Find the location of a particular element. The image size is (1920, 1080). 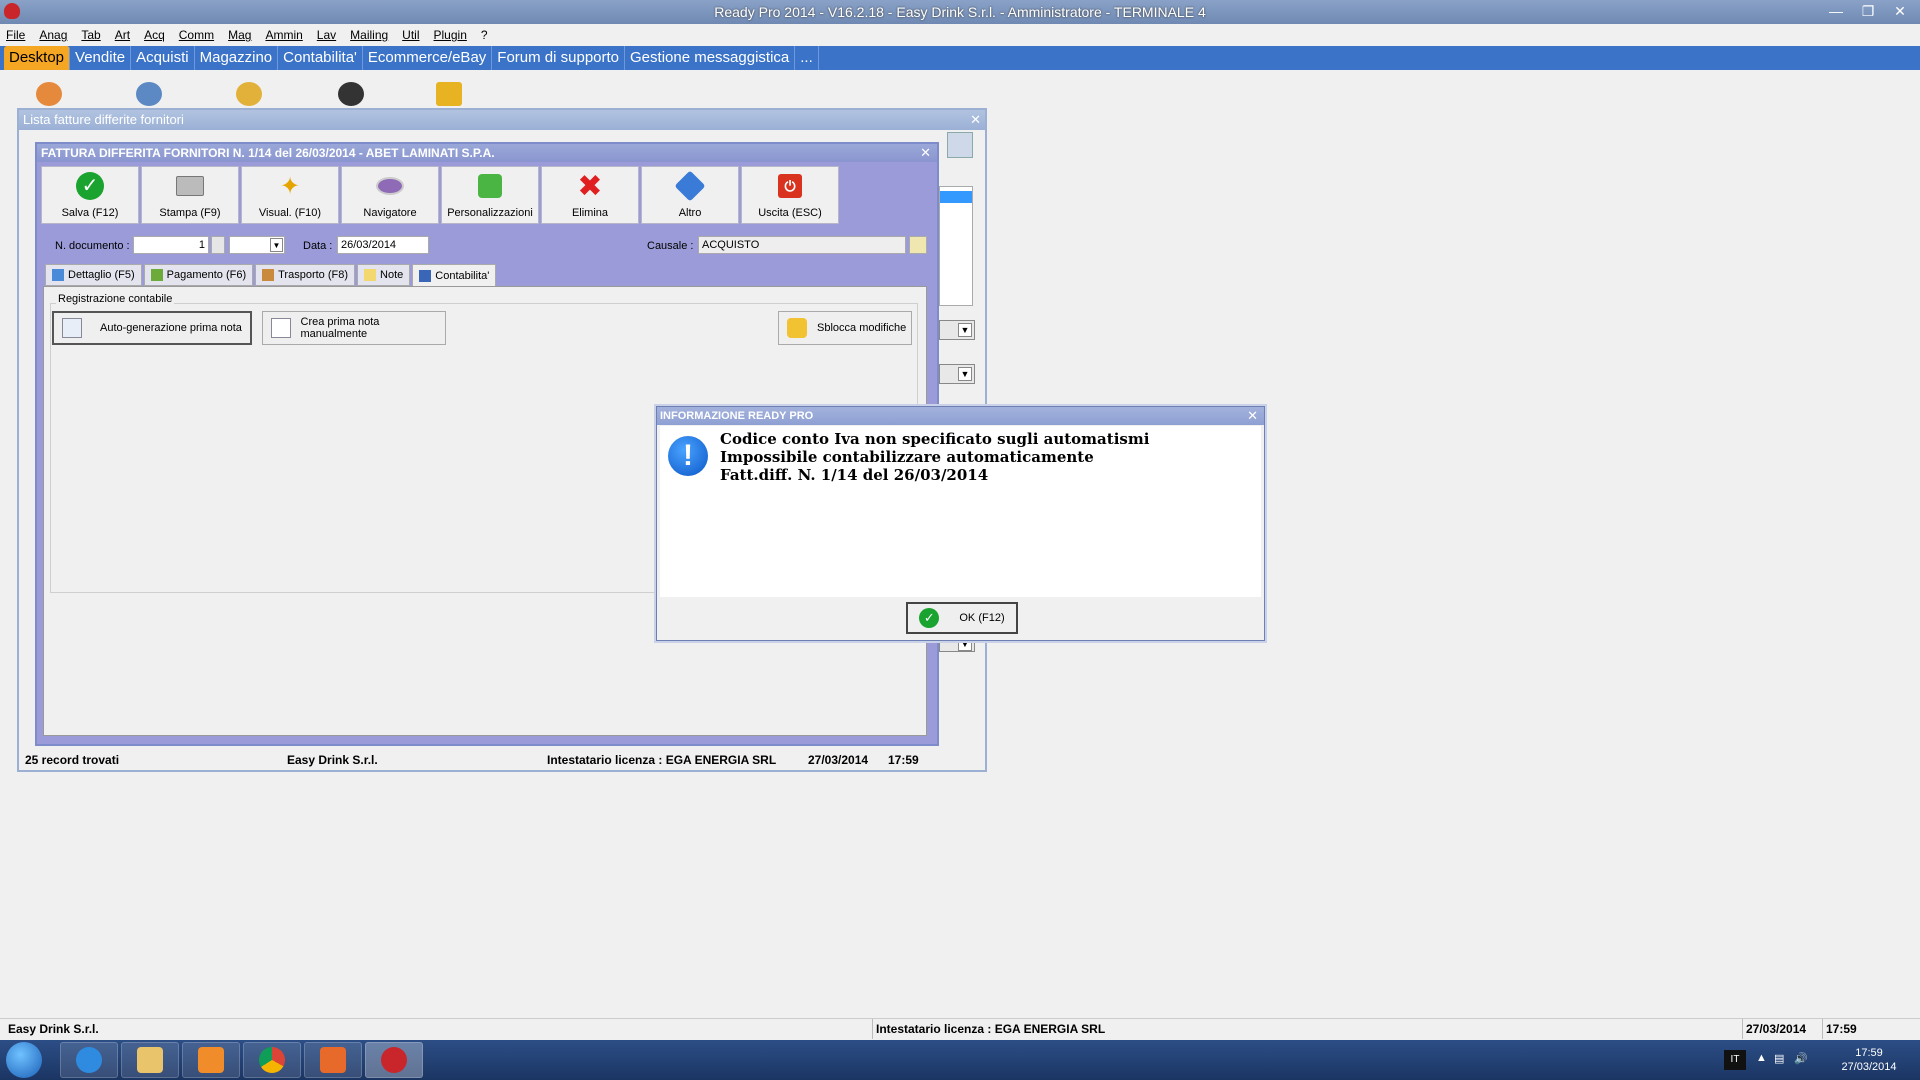

lista-close-icon: ✕ is located at coordinates (975, 120).